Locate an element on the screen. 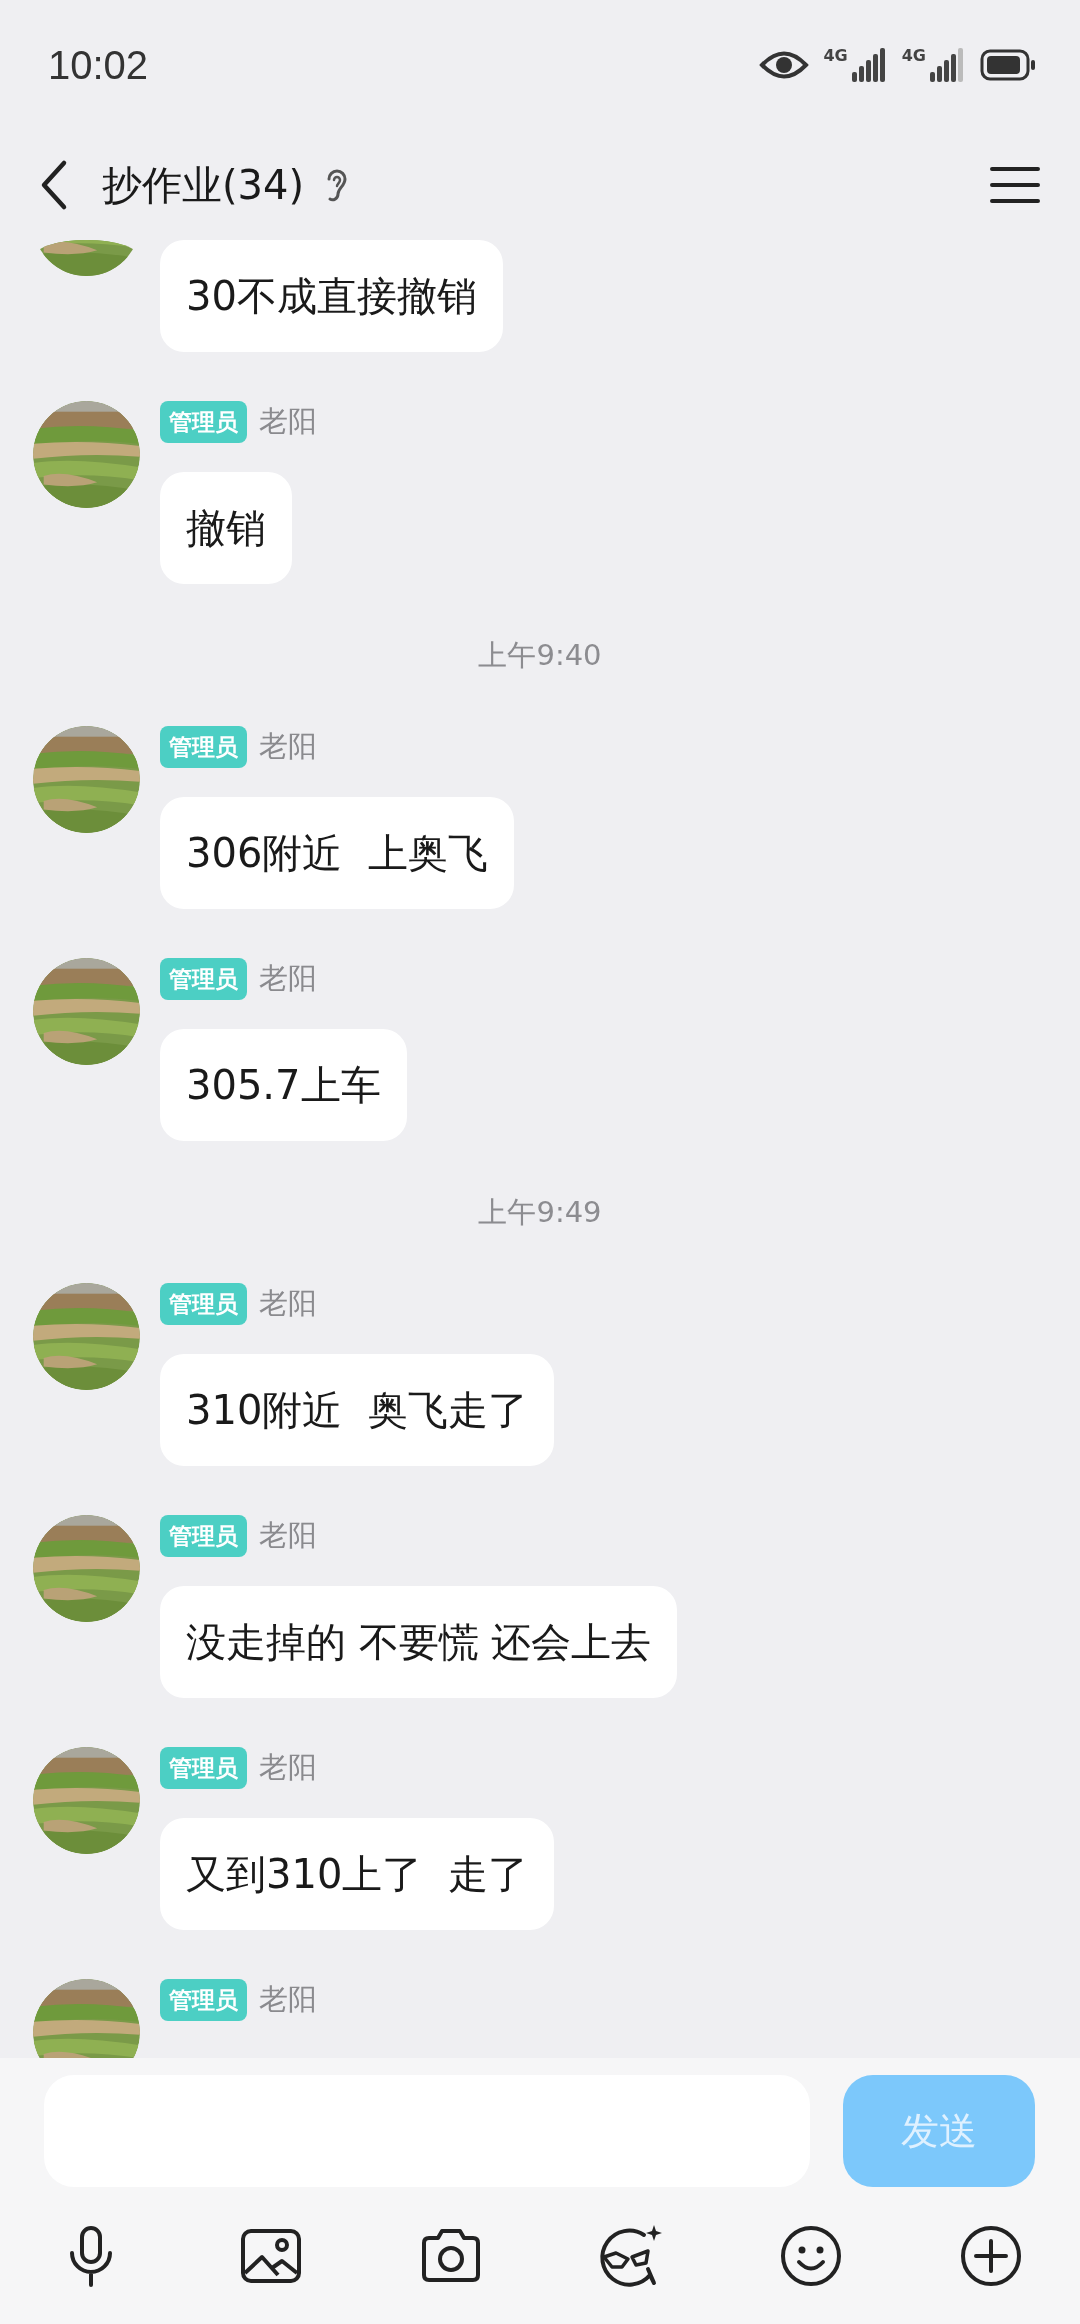  battery-icon is located at coordinates (1008, 65).